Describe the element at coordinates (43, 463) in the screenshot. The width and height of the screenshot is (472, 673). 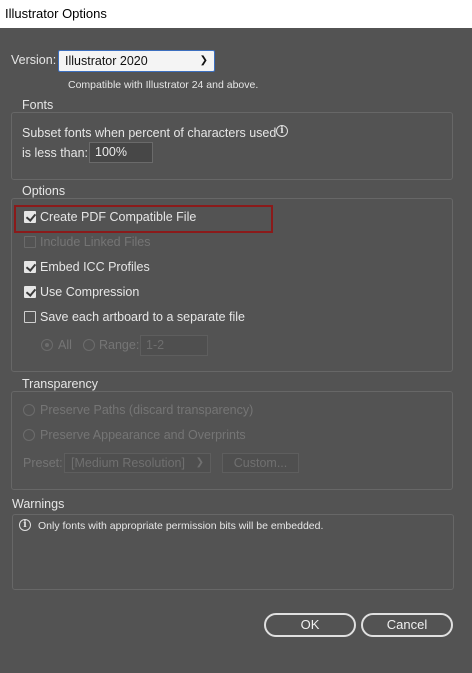
I see `preset-label: Preset:` at that location.